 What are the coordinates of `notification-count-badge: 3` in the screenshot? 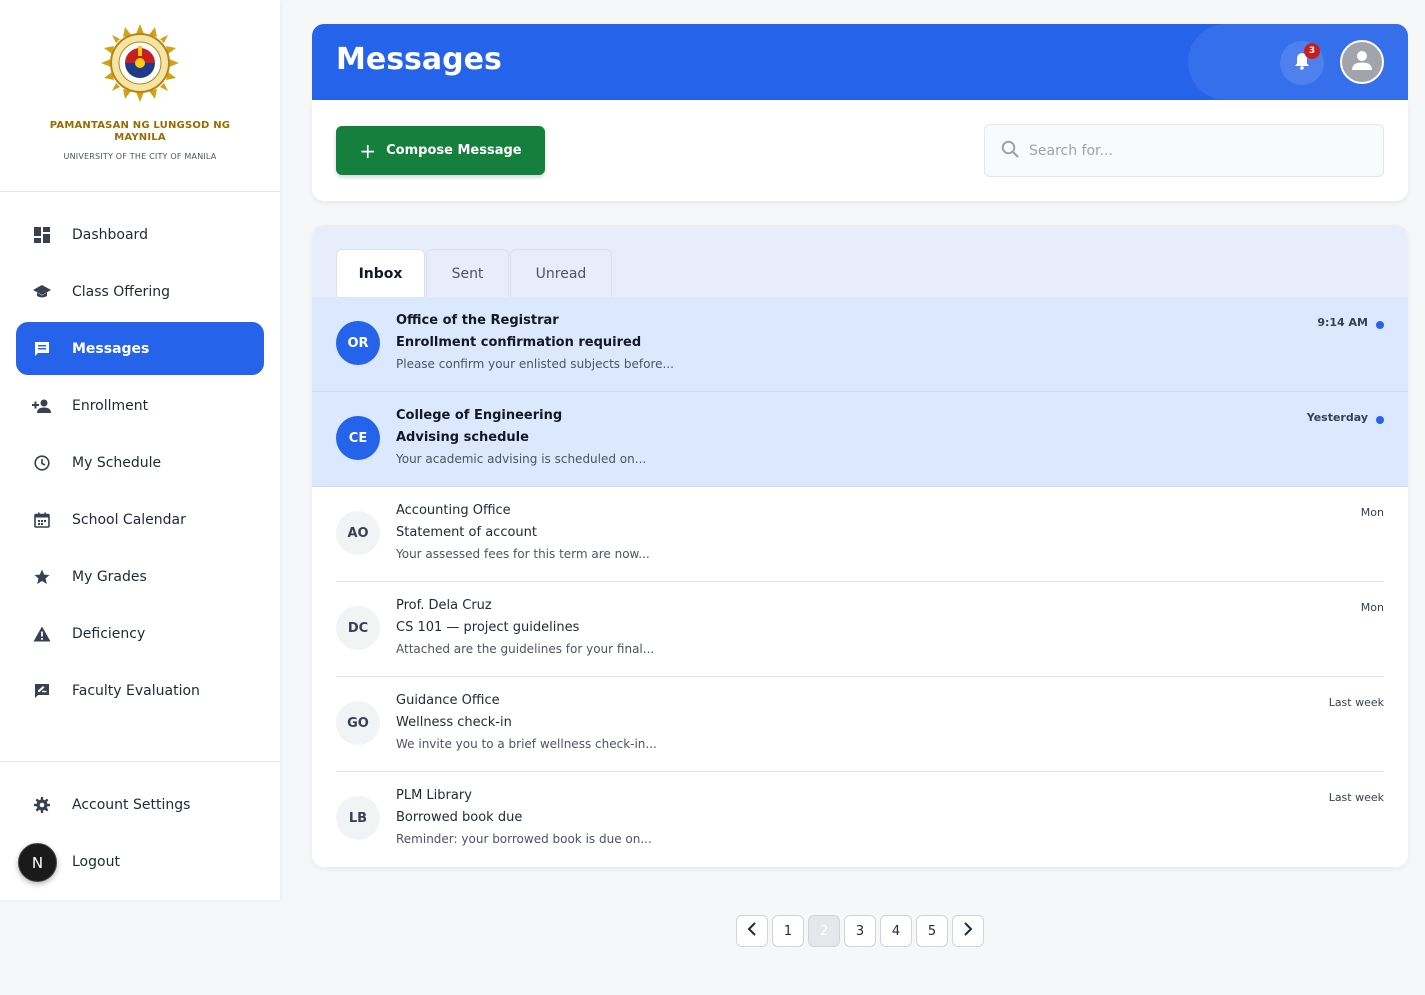 It's located at (1312, 51).